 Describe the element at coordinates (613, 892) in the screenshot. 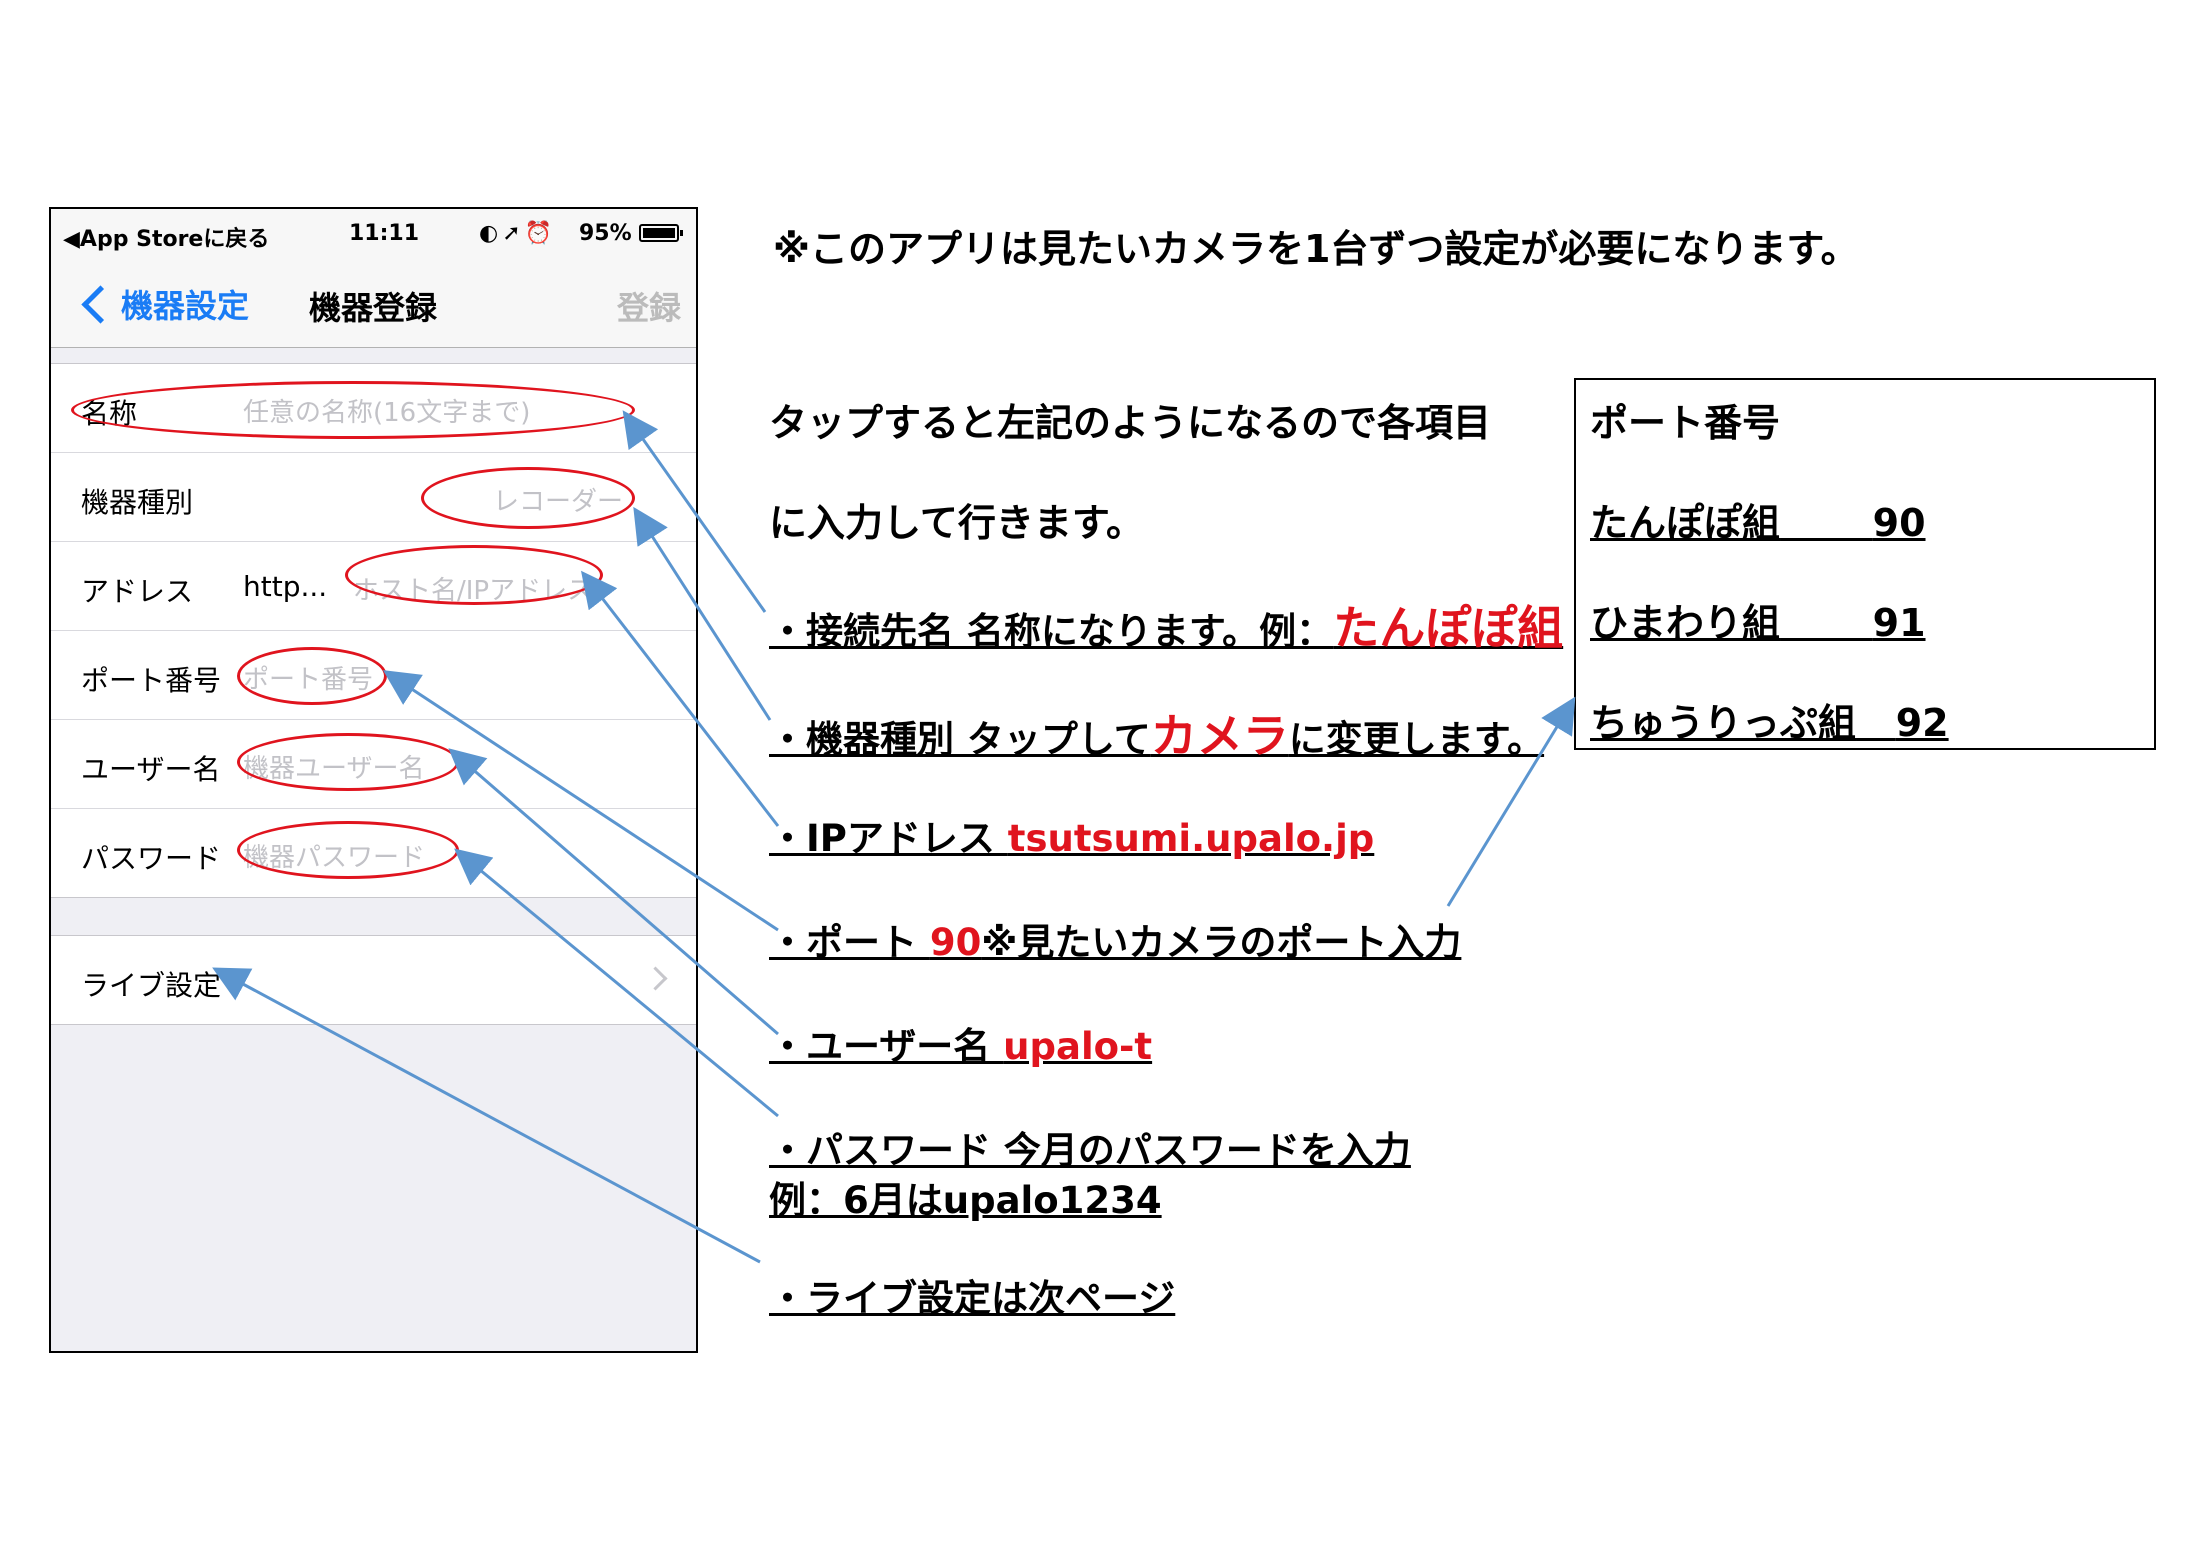

I see `arrow-username` at that location.